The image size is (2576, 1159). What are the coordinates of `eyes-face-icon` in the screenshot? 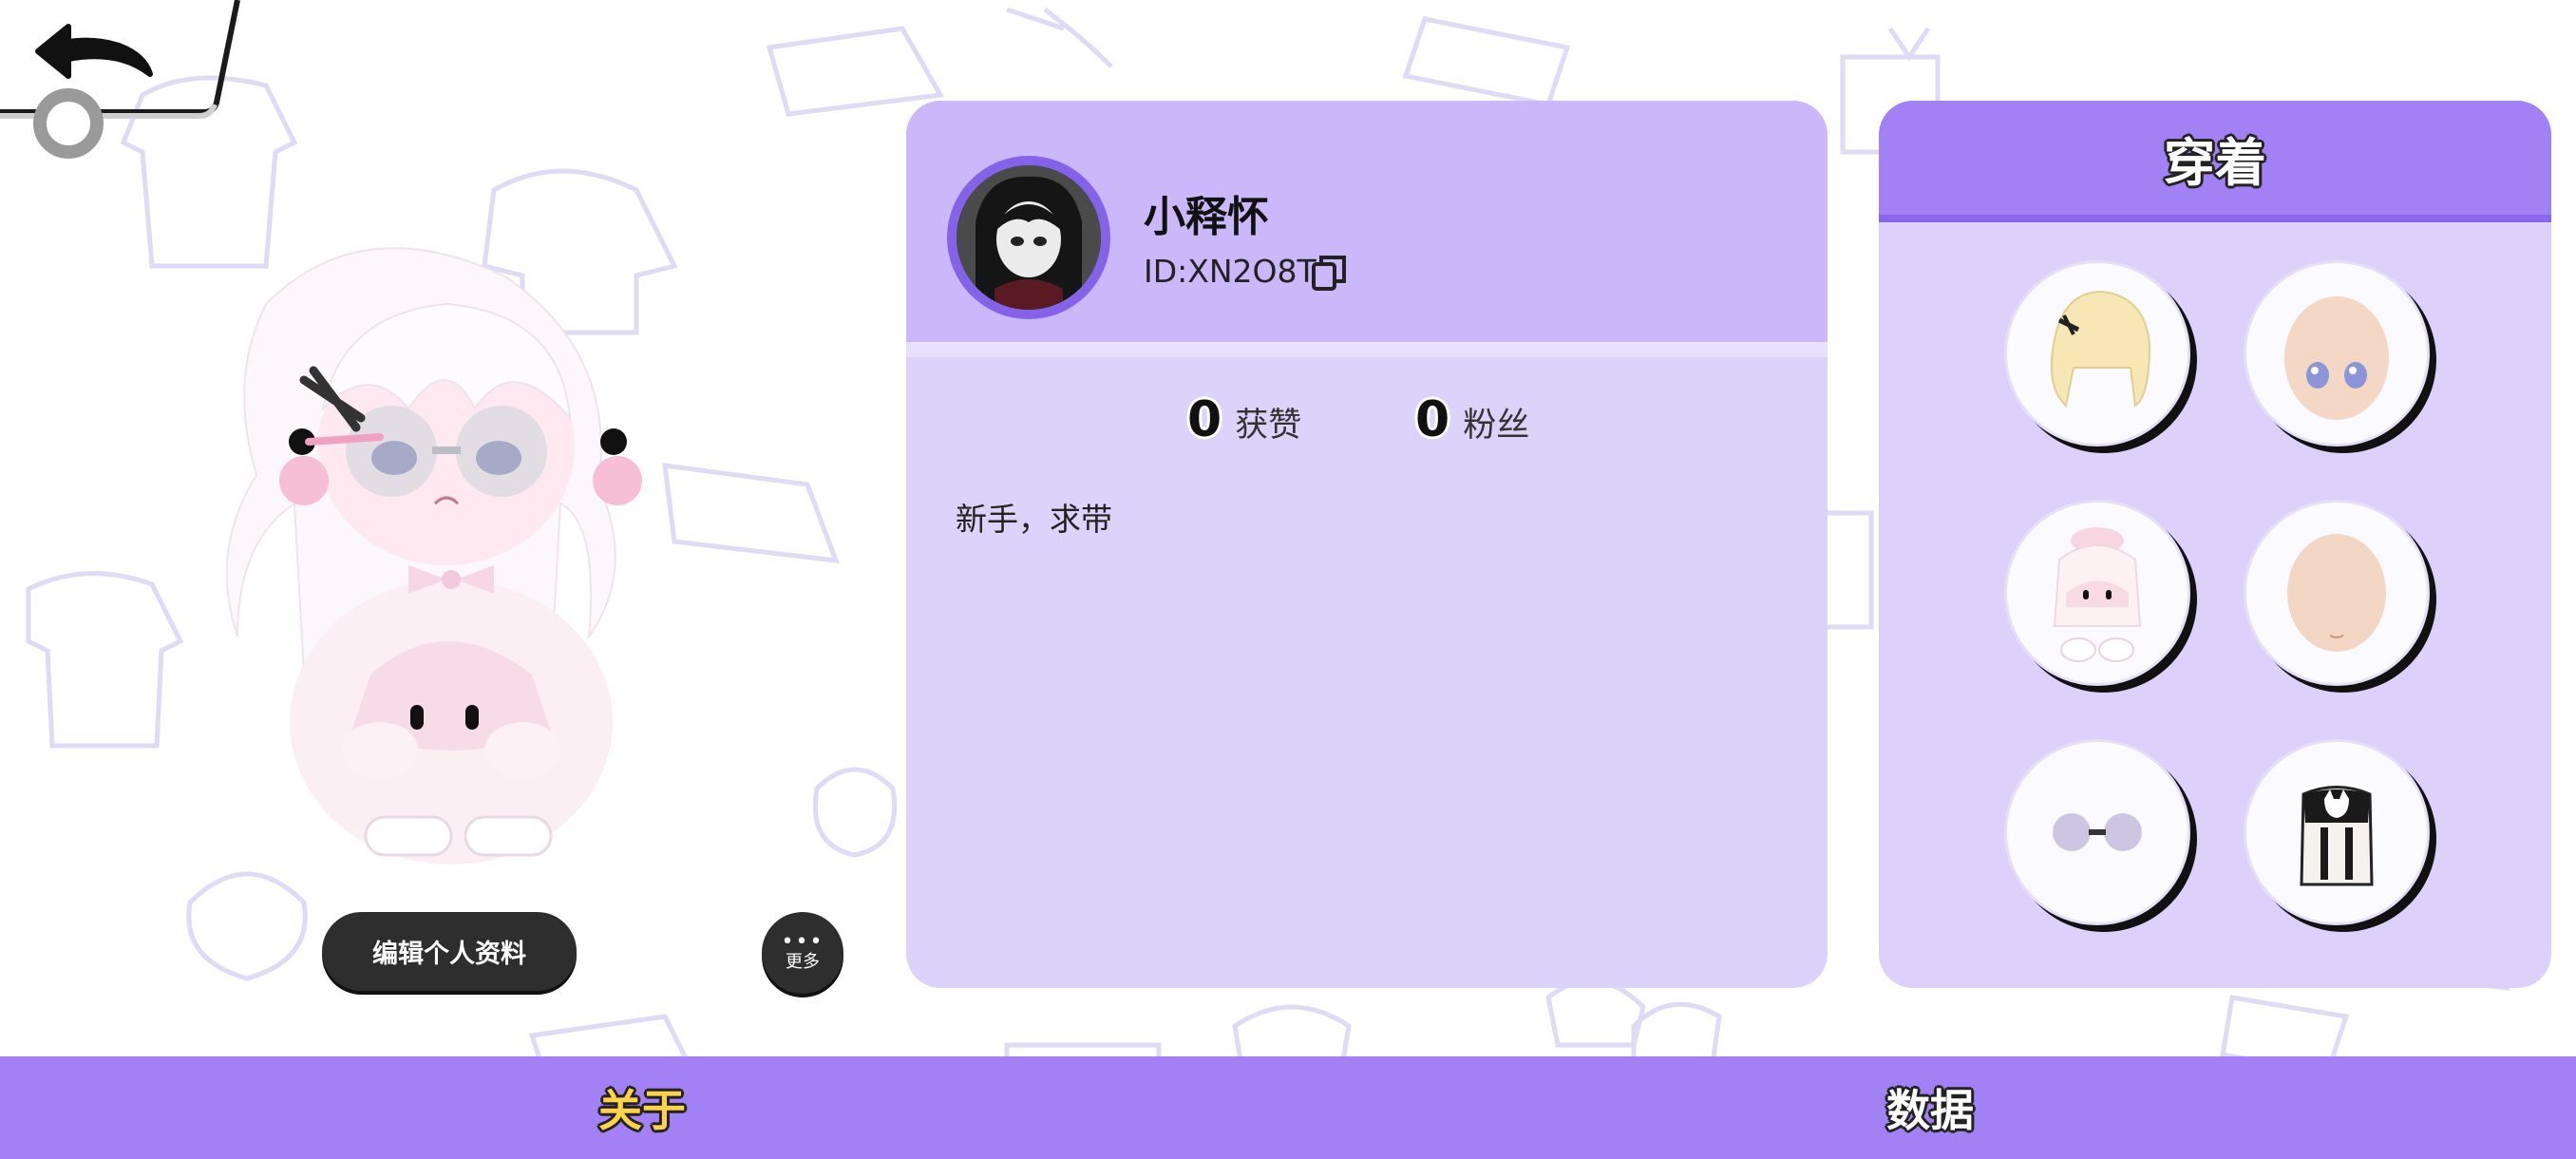 It's located at (2336, 358).